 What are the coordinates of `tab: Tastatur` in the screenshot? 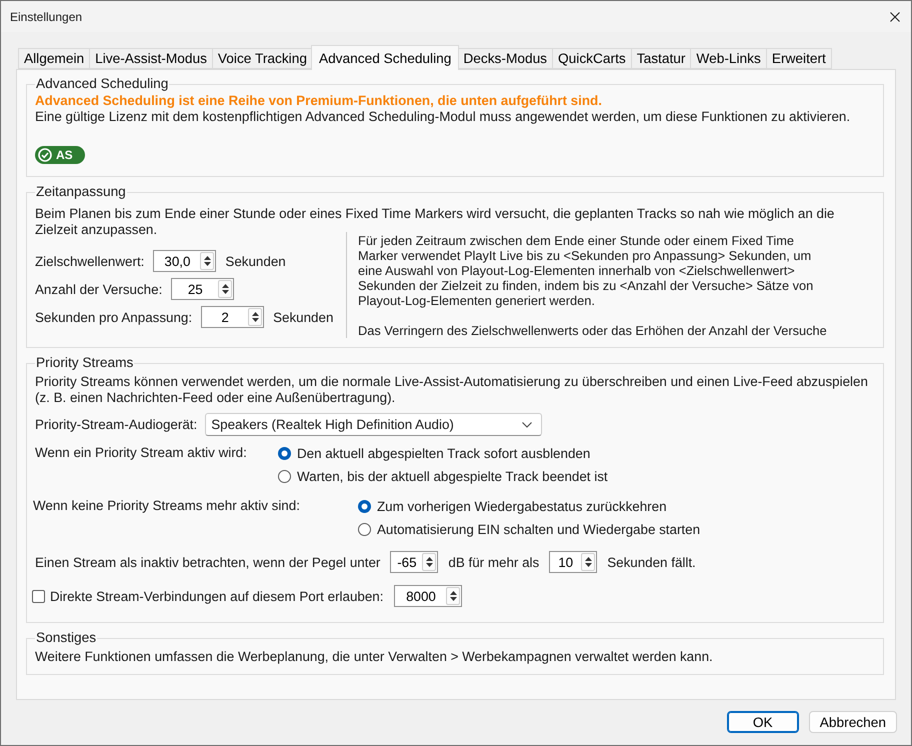 It's located at (661, 58).